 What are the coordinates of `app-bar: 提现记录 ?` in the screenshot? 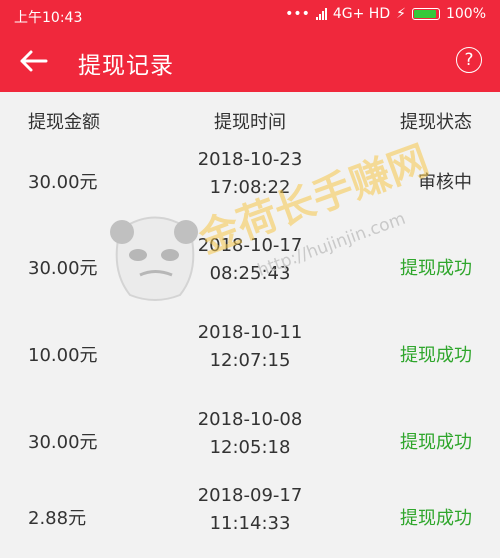 It's located at (250, 61).